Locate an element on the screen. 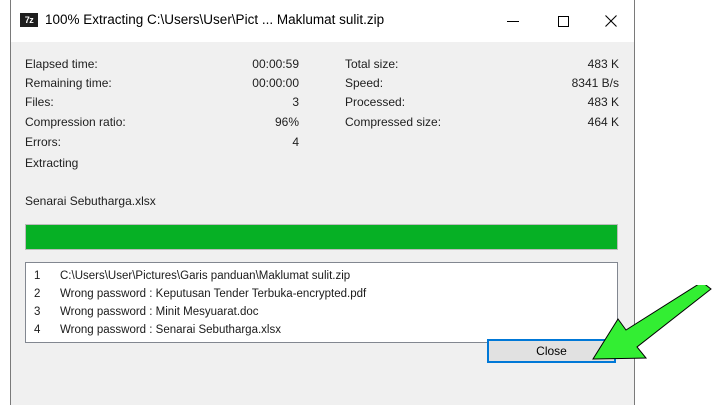 Image resolution: width=717 pixels, height=405 pixels. elapsed-time-label: Elapsed time: is located at coordinates (61, 64).